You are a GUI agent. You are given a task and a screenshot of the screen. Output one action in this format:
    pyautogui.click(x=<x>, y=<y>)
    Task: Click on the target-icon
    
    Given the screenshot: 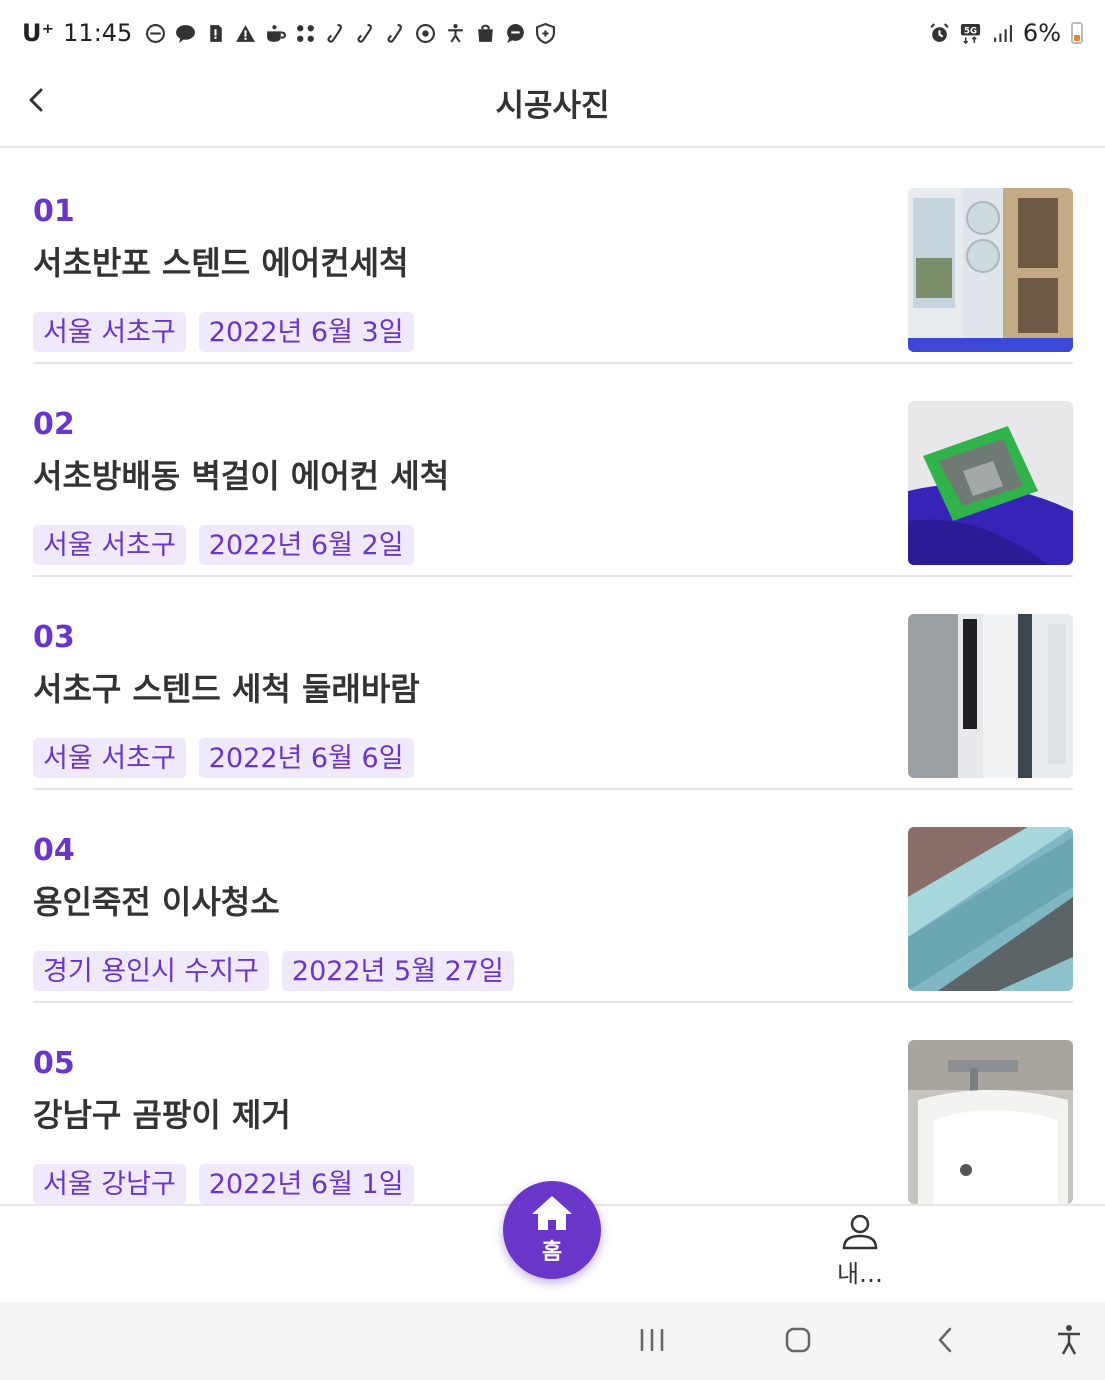 What is the action you would take?
    pyautogui.click(x=425, y=33)
    